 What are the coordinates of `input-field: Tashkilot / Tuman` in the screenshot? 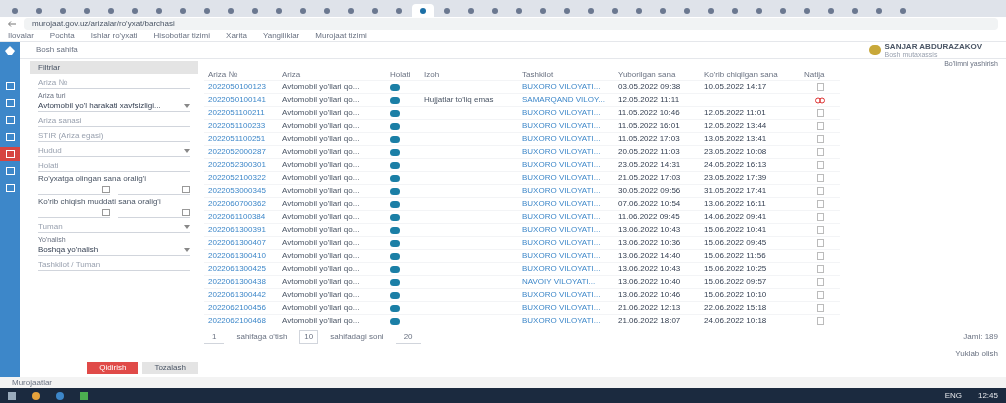 It's located at (114, 265).